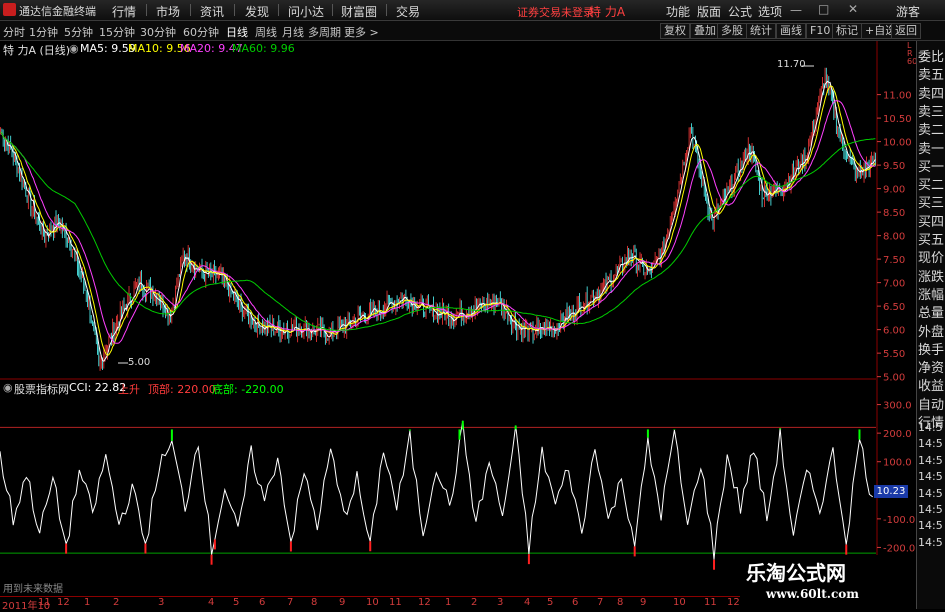 Image resolution: width=945 pixels, height=612 pixels. Describe the element at coordinates (897, 143) in the screenshot. I see `price-tick-label: 10.00` at that location.